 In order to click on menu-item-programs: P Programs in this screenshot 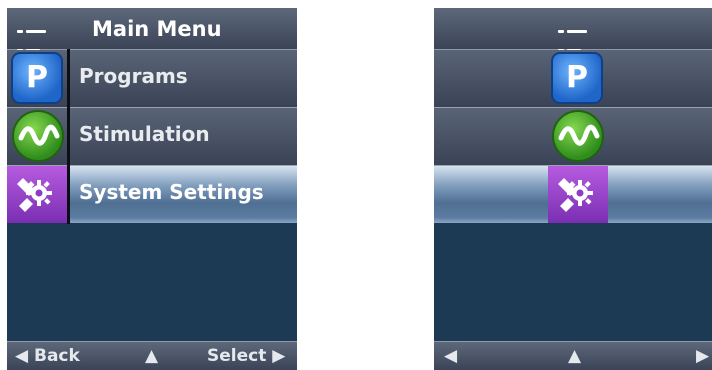, I will do `click(152, 79)`.